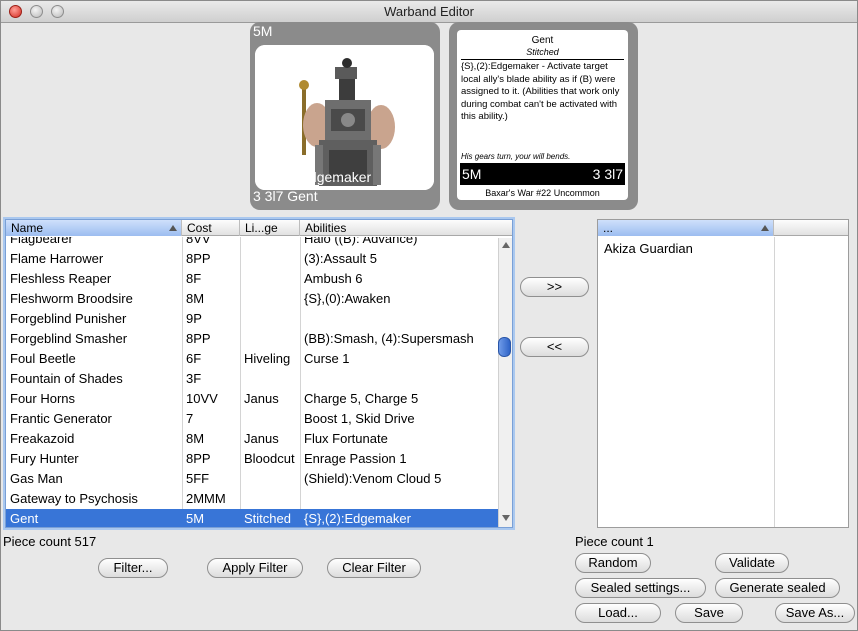  I want to click on cell-name: Forgeblind Smasher, so click(69, 338).